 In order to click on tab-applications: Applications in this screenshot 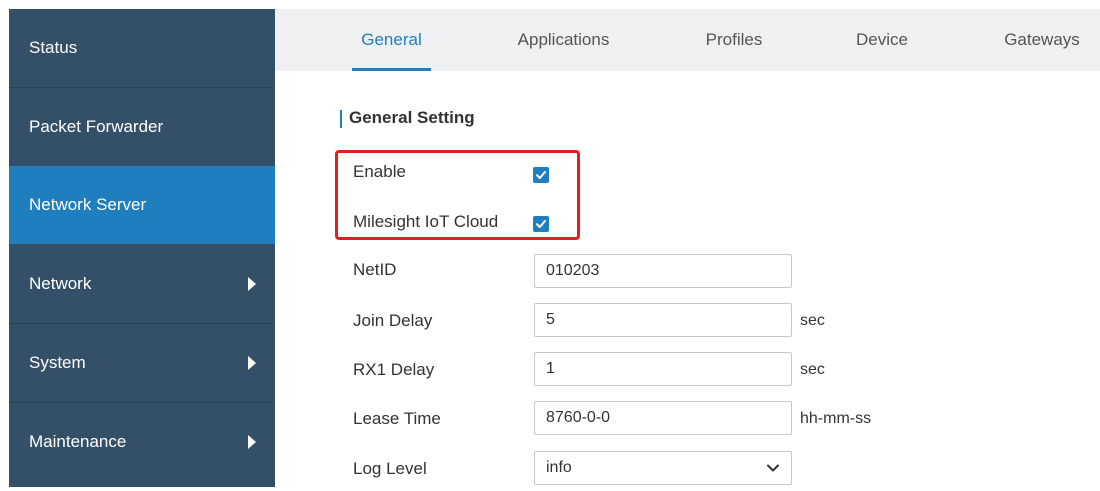, I will do `click(563, 40)`.